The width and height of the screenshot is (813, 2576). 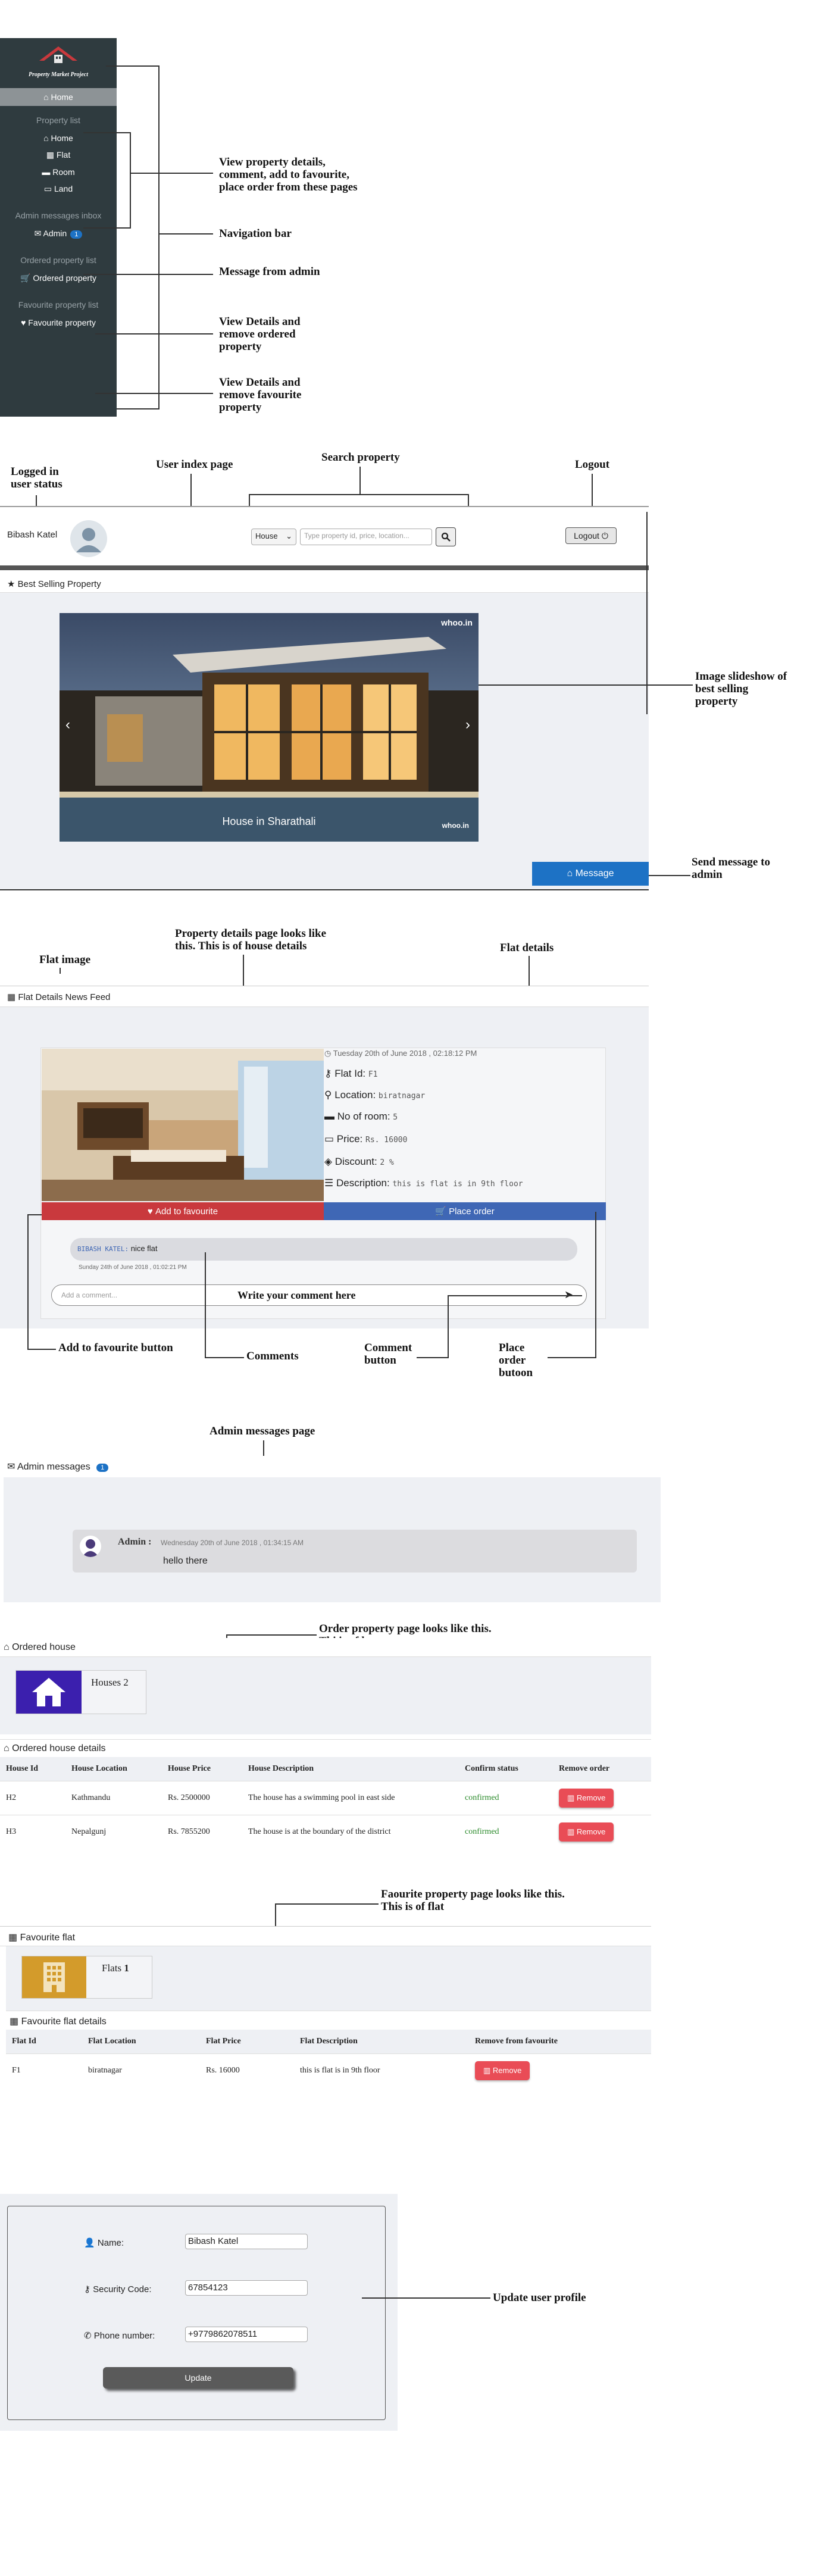 I want to click on phone-field: +9779862078511, so click(x=246, y=2334).